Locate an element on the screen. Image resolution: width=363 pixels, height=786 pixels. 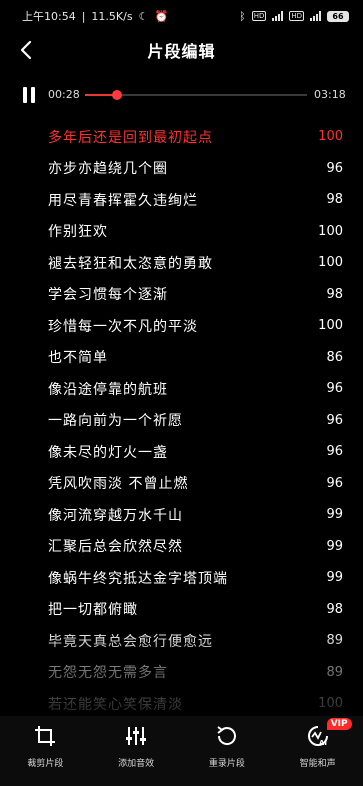
bluetooth-icon: ᛒ is located at coordinates (242, 16).